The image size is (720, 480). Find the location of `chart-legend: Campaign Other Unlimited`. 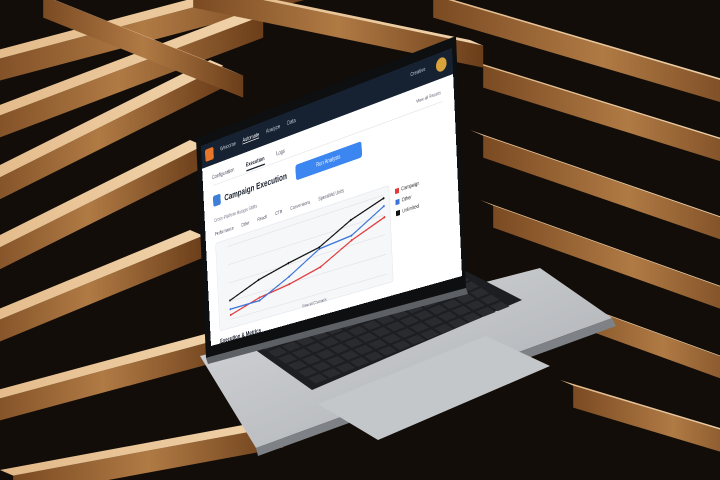

chart-legend: Campaign Other Unlimited is located at coordinates (408, 201).